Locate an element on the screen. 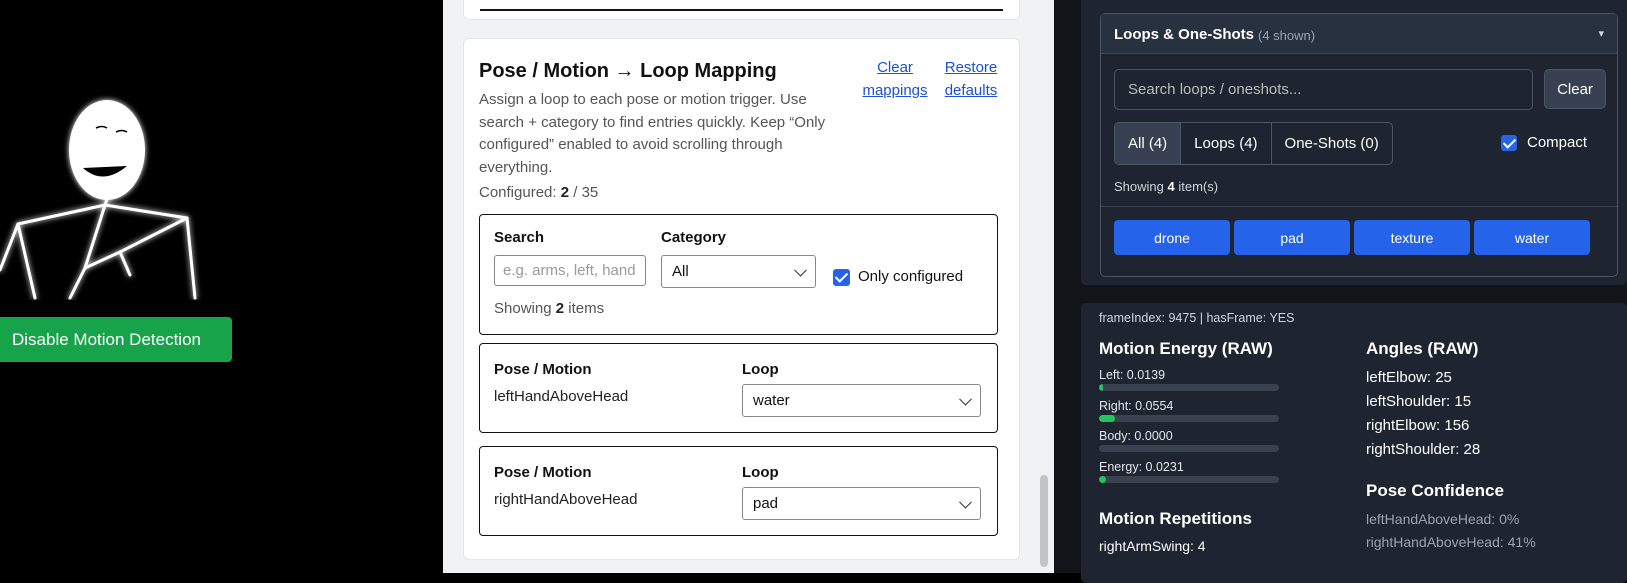 The image size is (1627, 583). energy-left-label: Left: 0.0139 is located at coordinates (1132, 375).